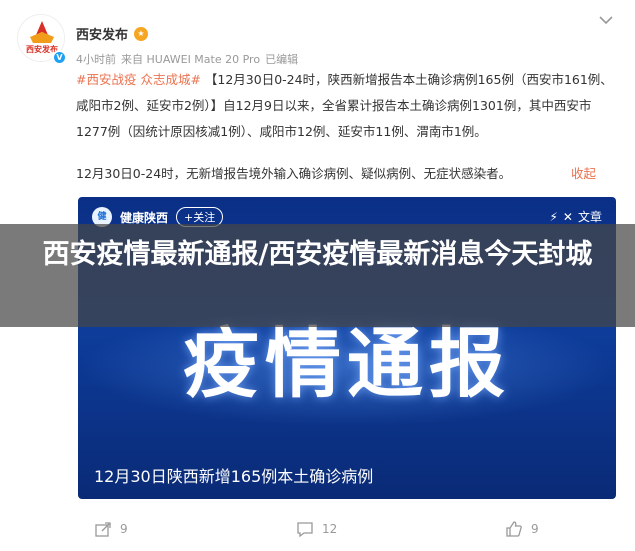 This screenshot has height=551, width=635. Describe the element at coordinates (590, 216) in the screenshot. I see `article-label: 文章` at that location.